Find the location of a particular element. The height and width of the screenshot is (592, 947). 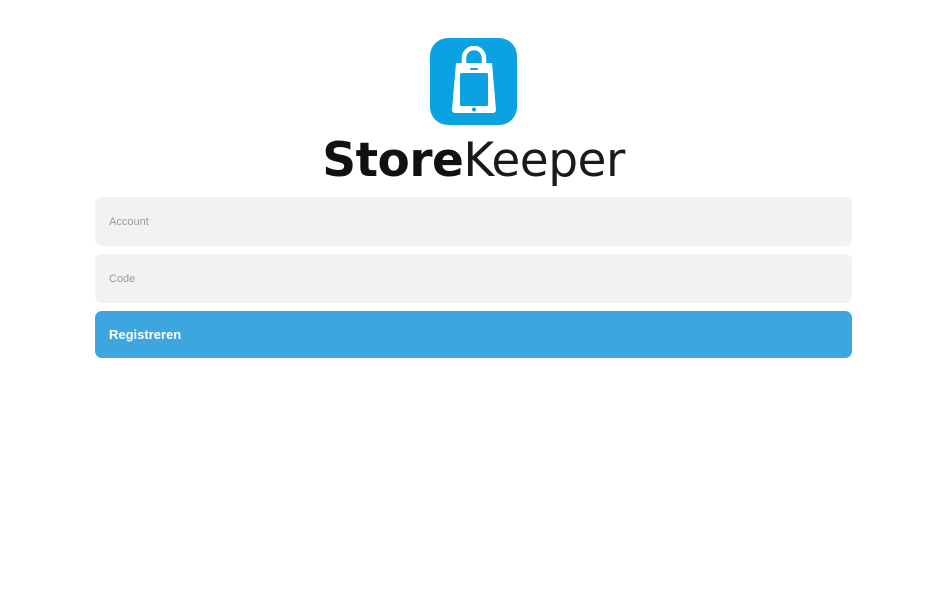

brand-wordmark: StoreKeeper is located at coordinates (473, 161).